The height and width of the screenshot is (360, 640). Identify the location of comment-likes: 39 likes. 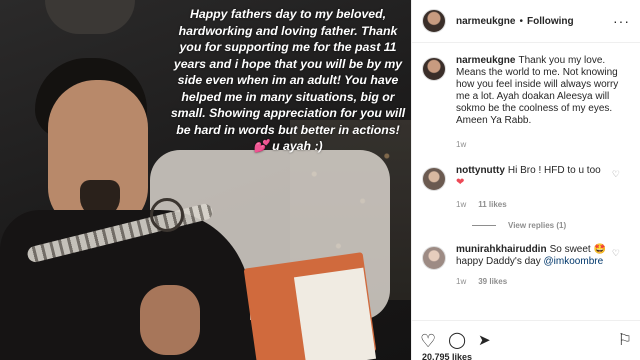
(492, 282).